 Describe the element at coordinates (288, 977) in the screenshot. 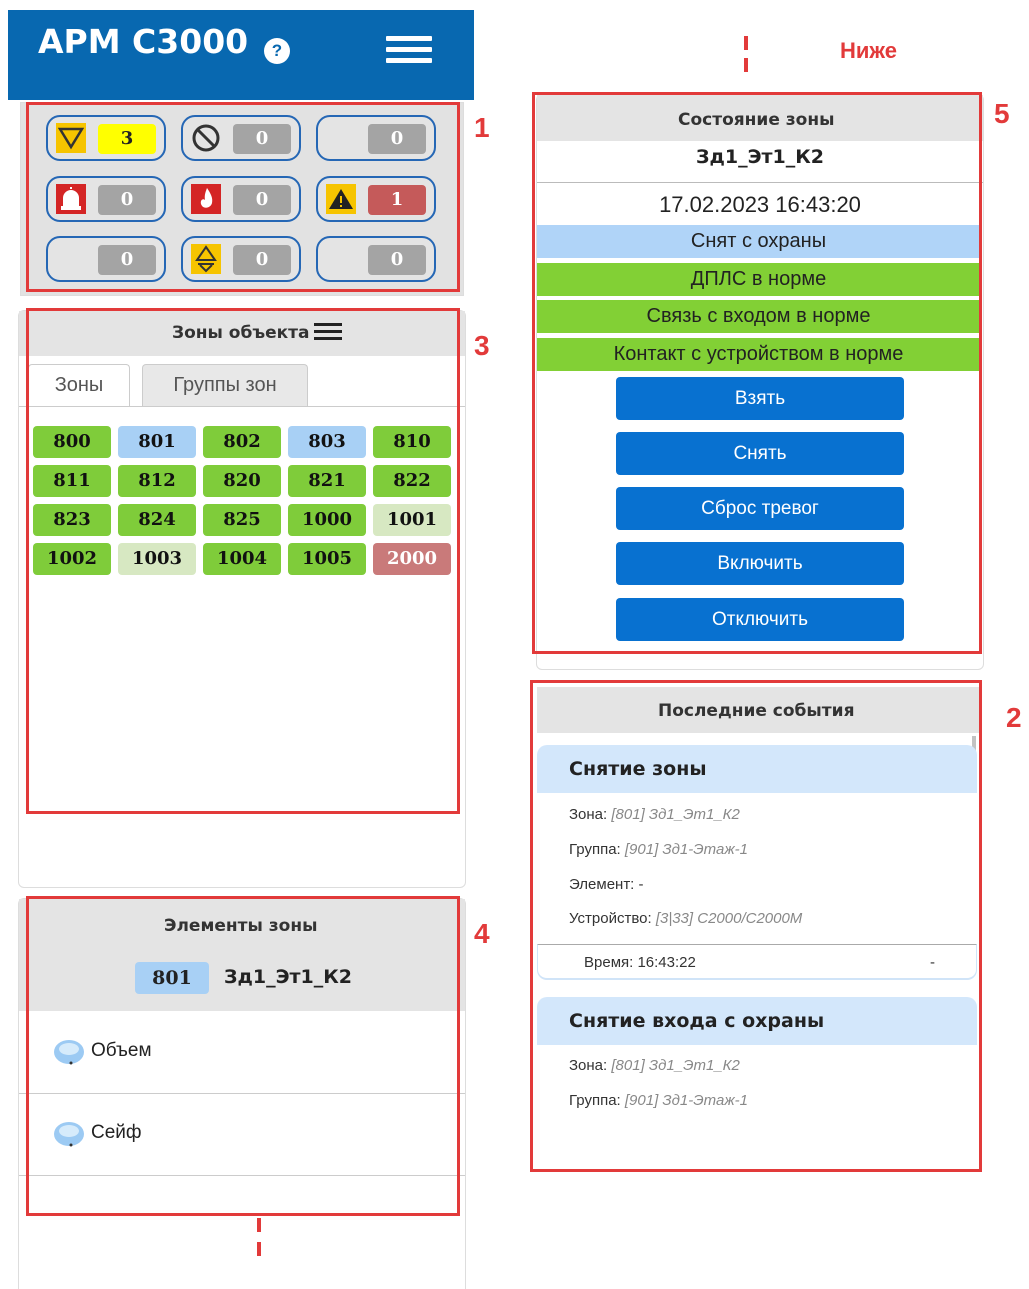

I see `selected-zone-name: Зд1_Эт1_К2` at that location.